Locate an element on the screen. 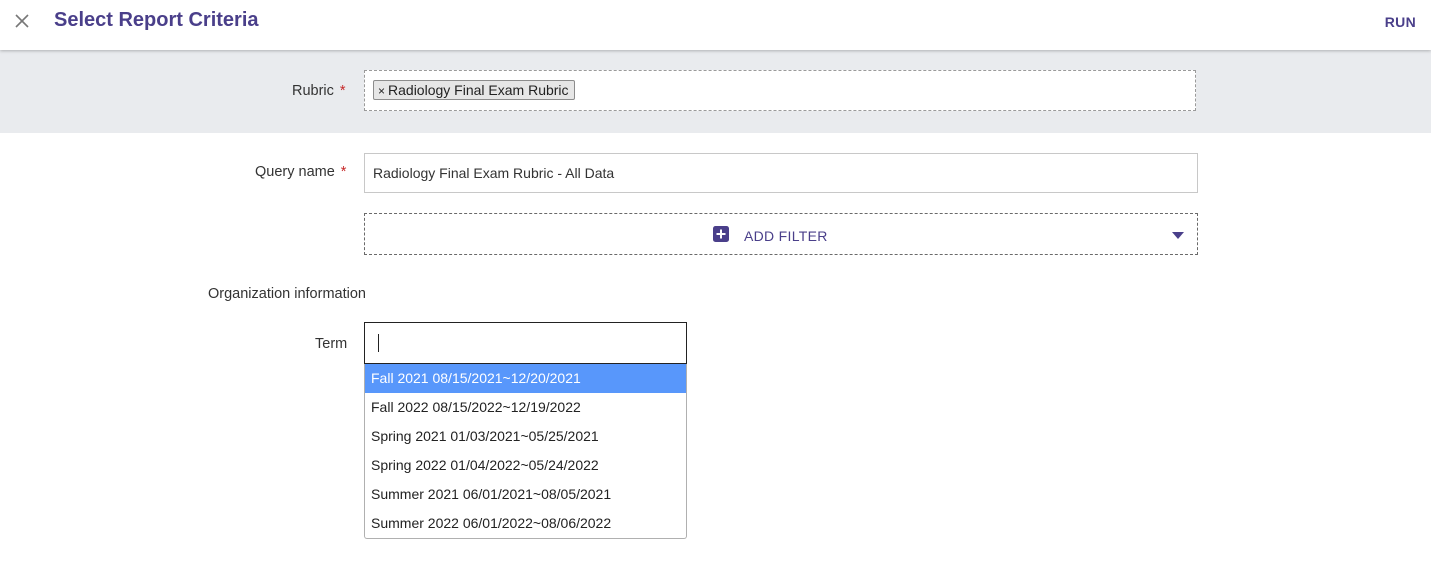 Image resolution: width=1431 pixels, height=572 pixels. query-name-label-text: Query name is located at coordinates (295, 172).